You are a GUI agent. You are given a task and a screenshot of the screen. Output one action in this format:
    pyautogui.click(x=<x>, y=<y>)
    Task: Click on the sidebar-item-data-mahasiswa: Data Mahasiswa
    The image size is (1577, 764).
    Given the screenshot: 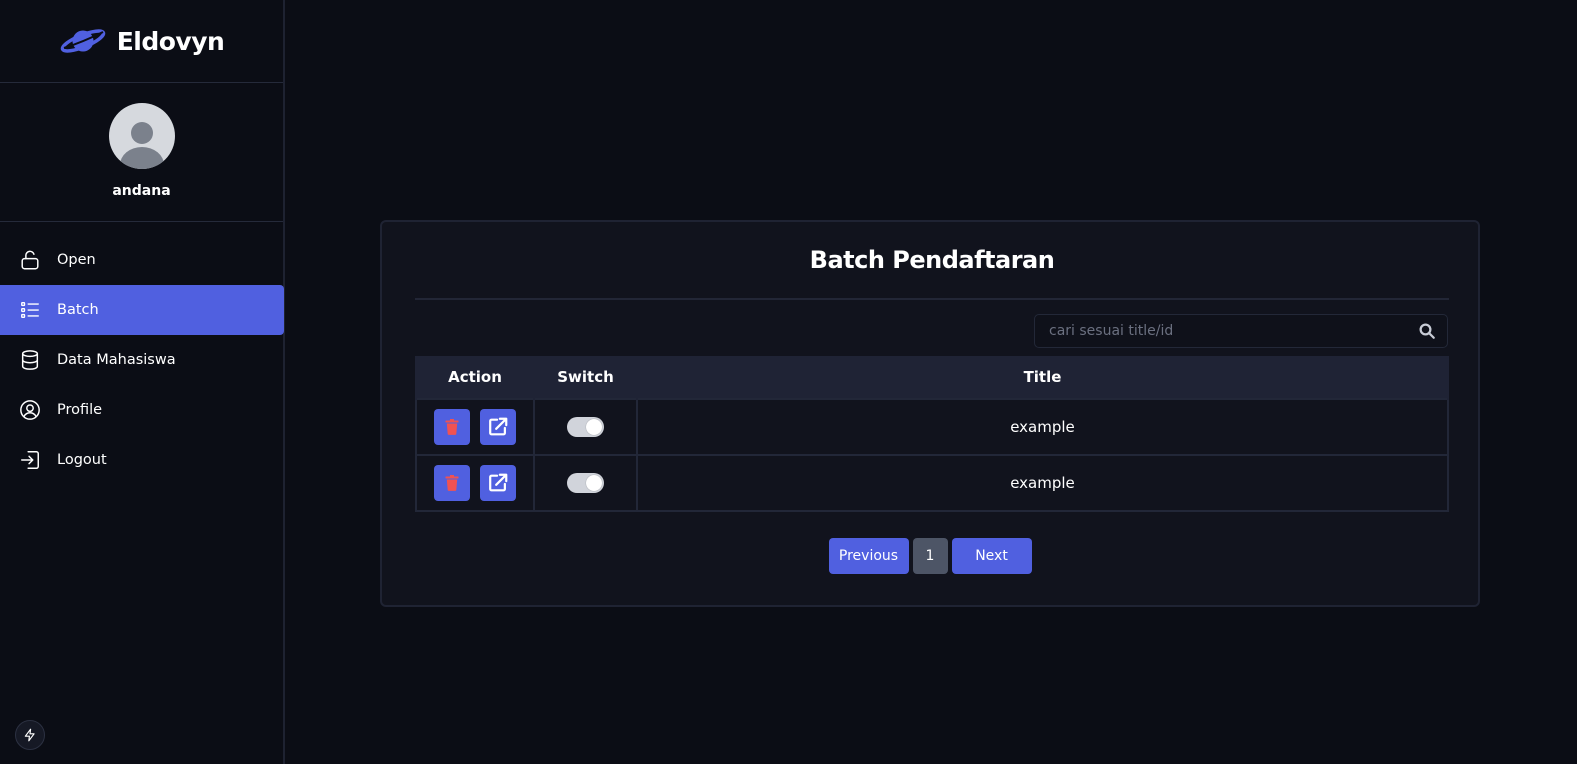 What is the action you would take?
    pyautogui.click(x=141, y=360)
    